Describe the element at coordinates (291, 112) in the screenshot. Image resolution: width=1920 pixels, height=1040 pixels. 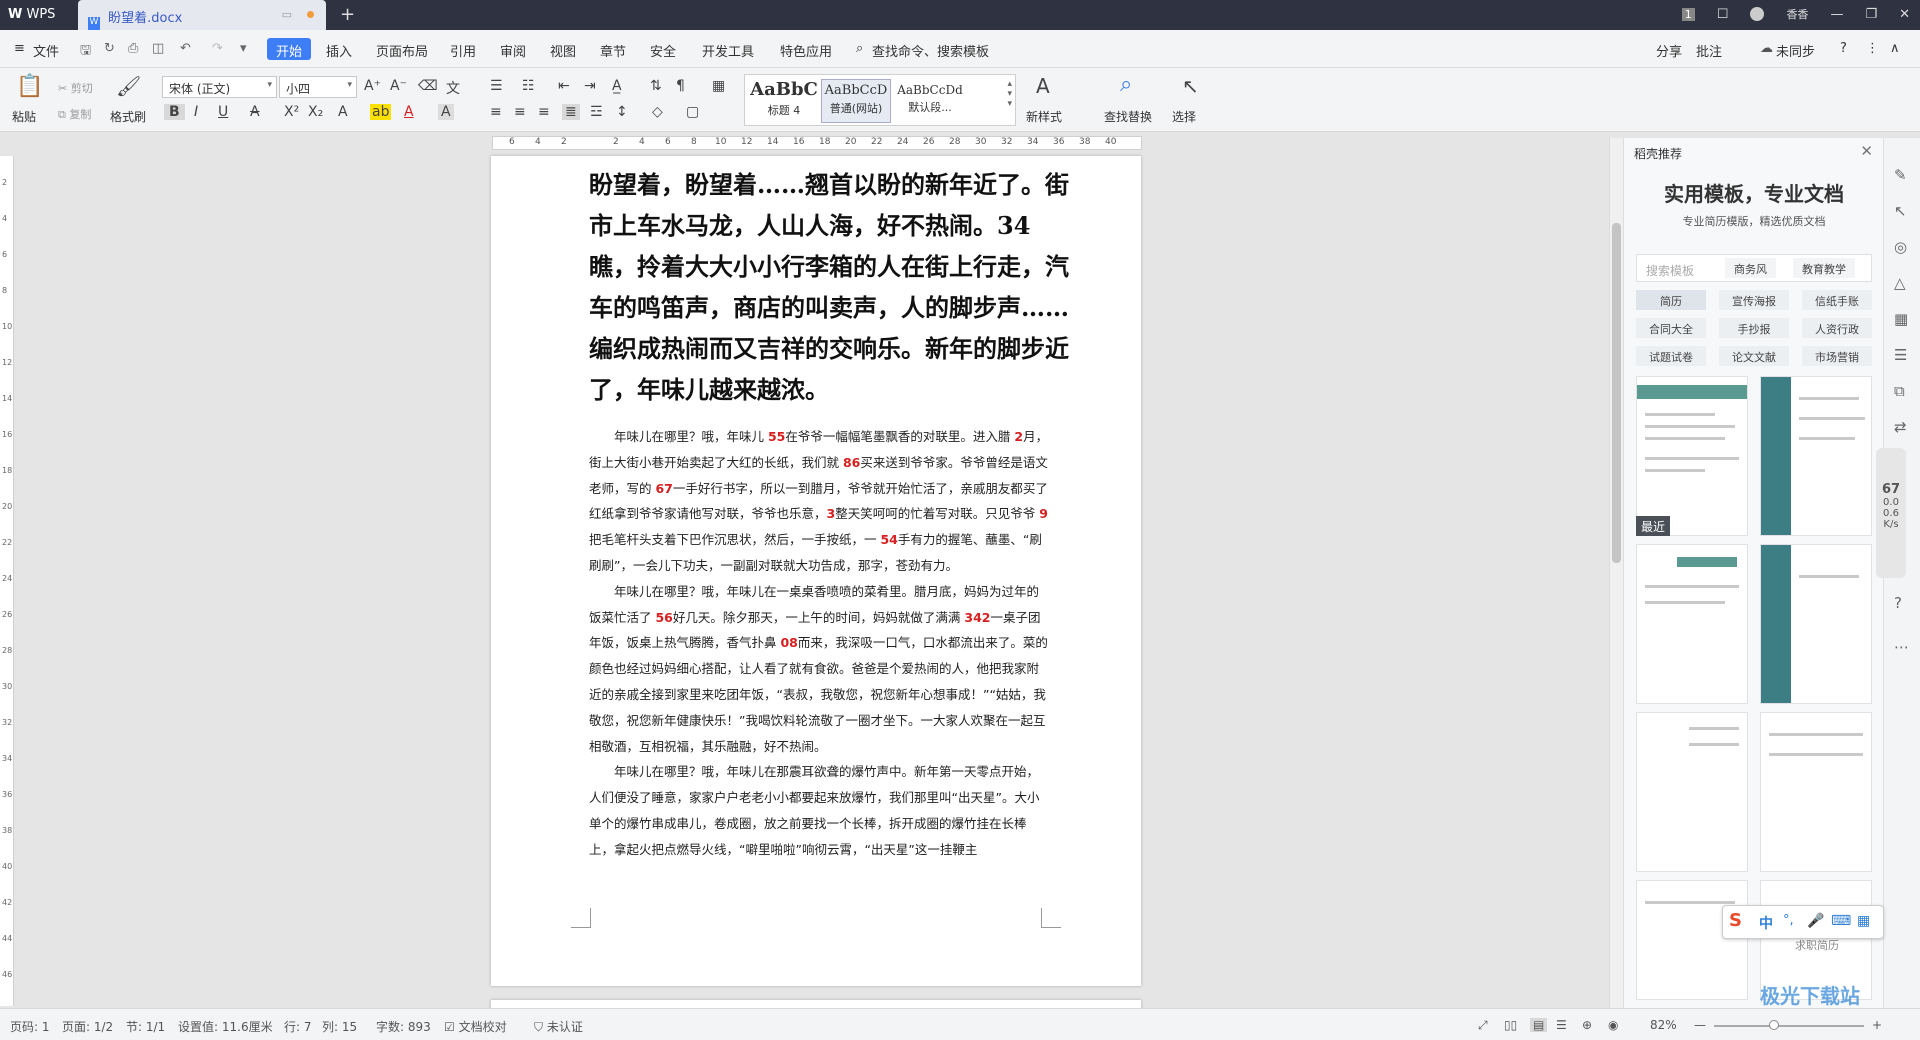
I see `superscript-icon: X²` at that location.